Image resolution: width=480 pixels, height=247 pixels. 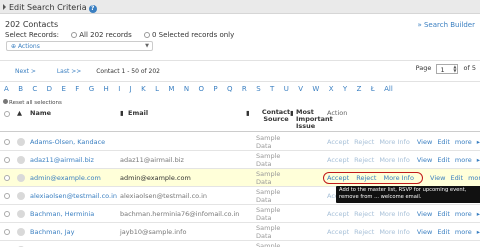 What do you see at coordinates (201, 89) in the screenshot?
I see `alpha-filter-14: O` at bounding box center [201, 89].